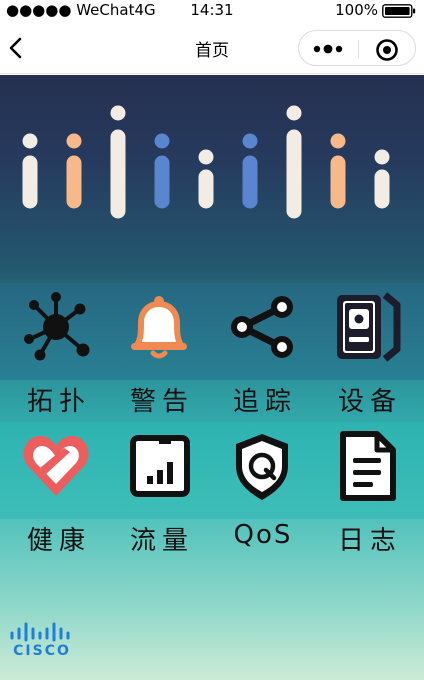  What do you see at coordinates (368, 466) in the screenshot?
I see `document-icon` at bounding box center [368, 466].